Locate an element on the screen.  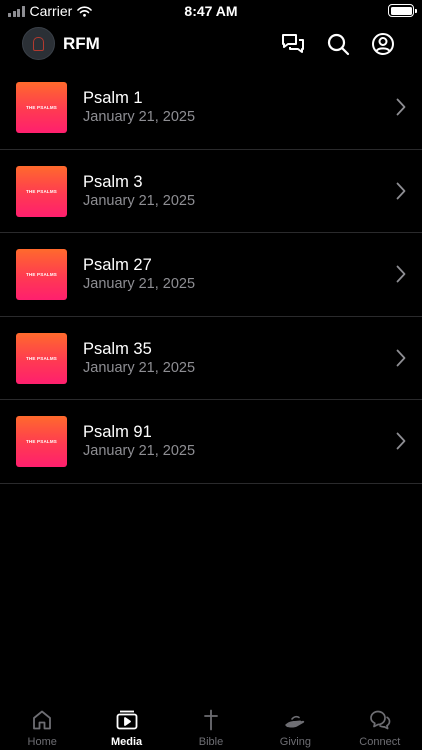
media-title: Psalm 35 is located at coordinates (117, 348).